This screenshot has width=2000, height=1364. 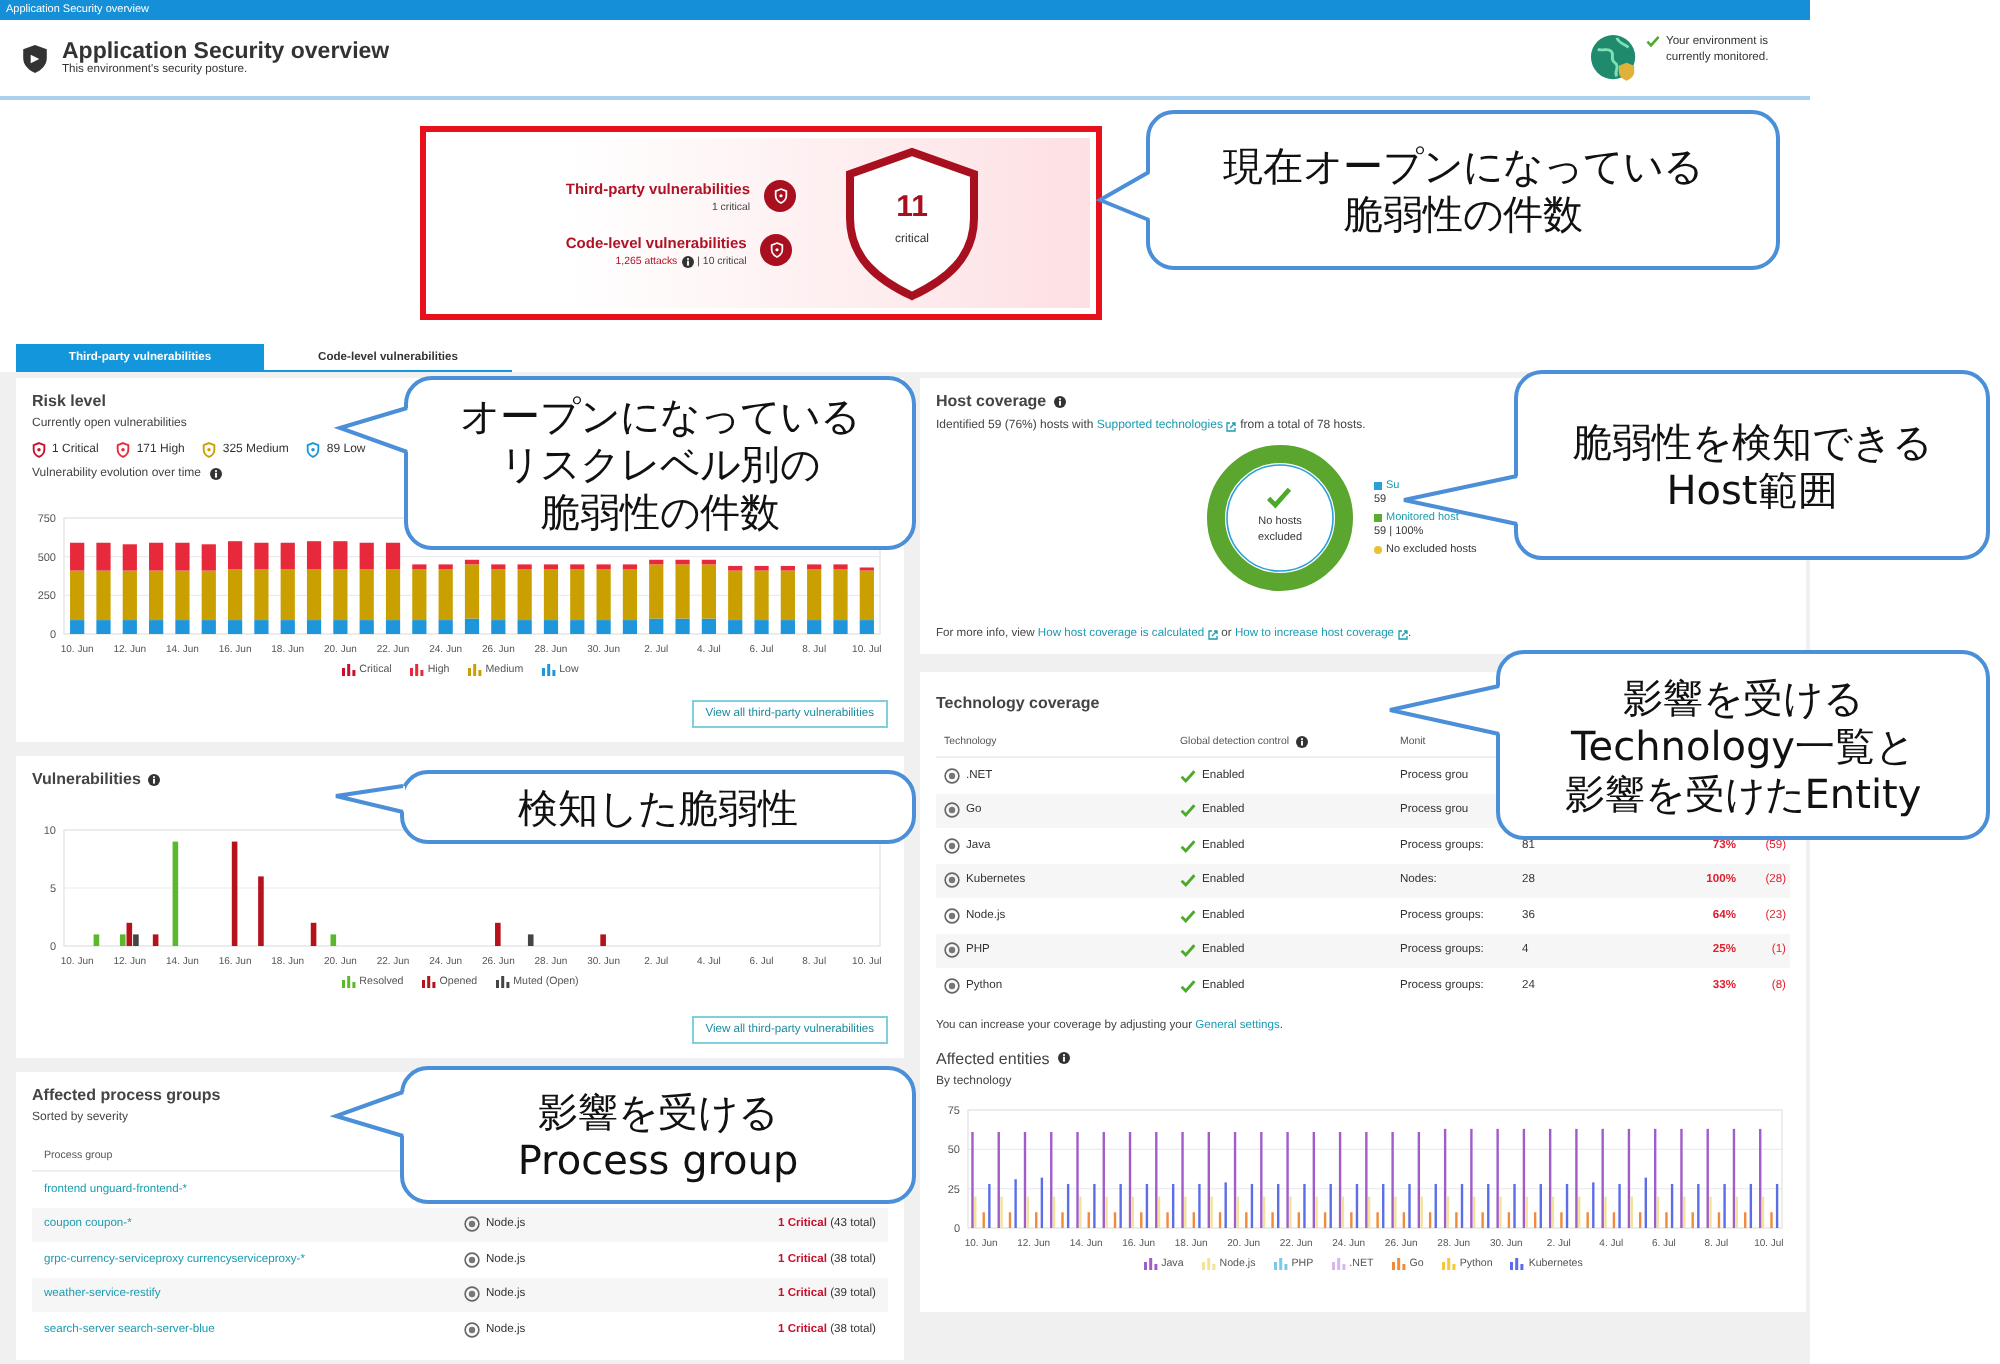 What do you see at coordinates (991, 401) in the screenshot?
I see `card-title: Host coverage` at bounding box center [991, 401].